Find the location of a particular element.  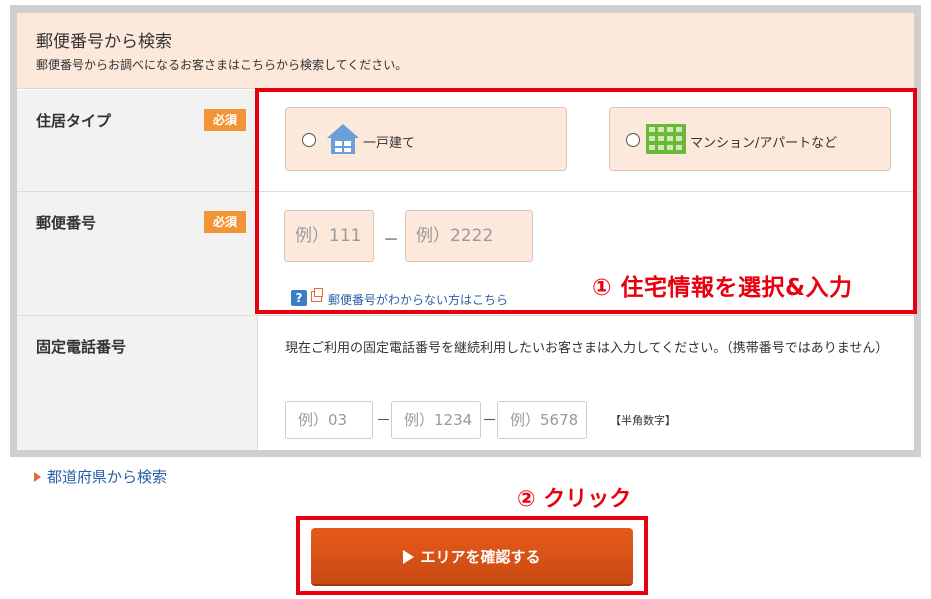

phone-middle-input is located at coordinates (436, 420).